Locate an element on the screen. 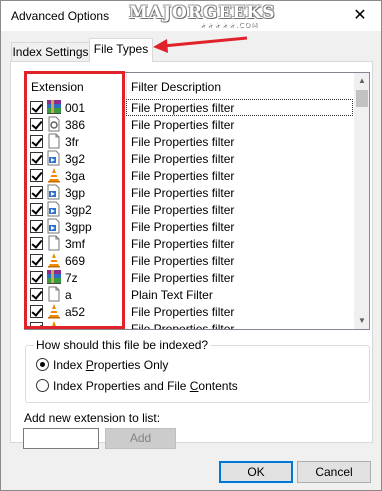 This screenshot has height=491, width=382. scroll-down-icon: ▼ is located at coordinates (361, 321).